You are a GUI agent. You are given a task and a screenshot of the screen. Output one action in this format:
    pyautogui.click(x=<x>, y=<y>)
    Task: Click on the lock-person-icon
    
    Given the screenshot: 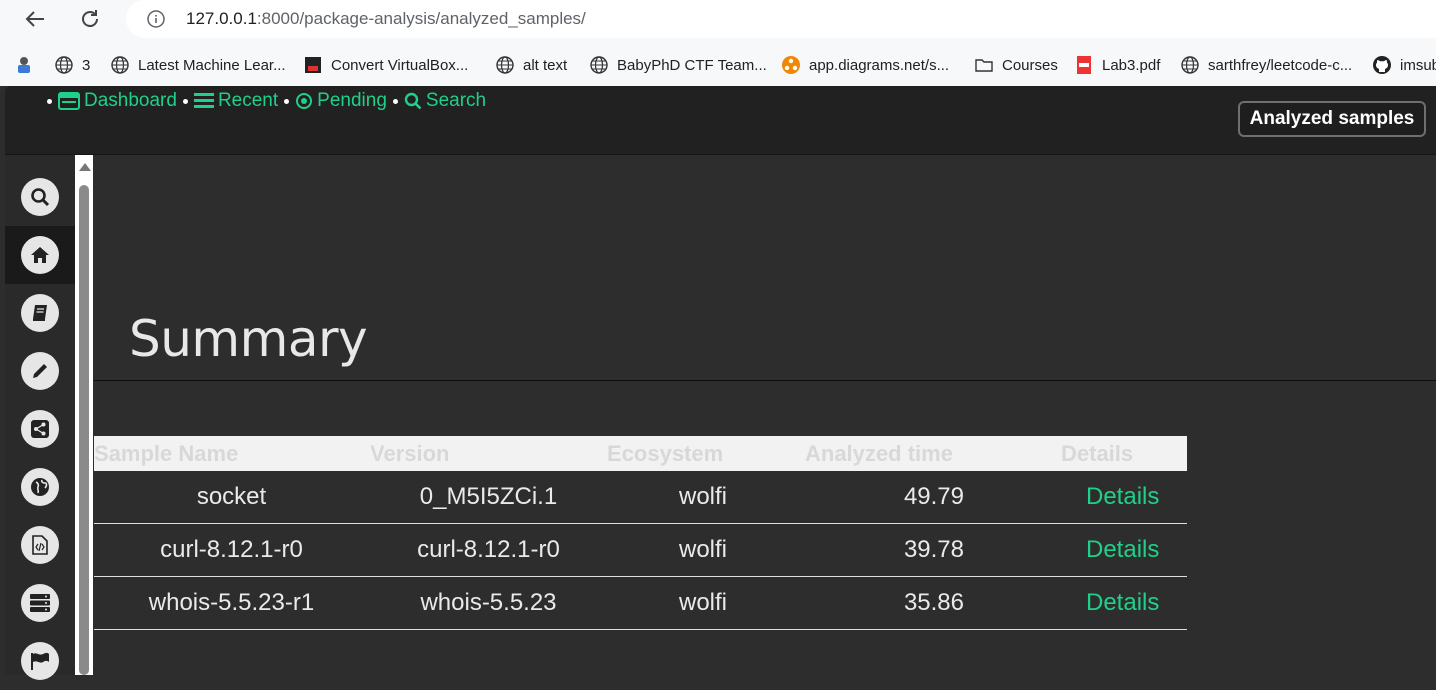 What is the action you would take?
    pyautogui.click(x=24, y=65)
    